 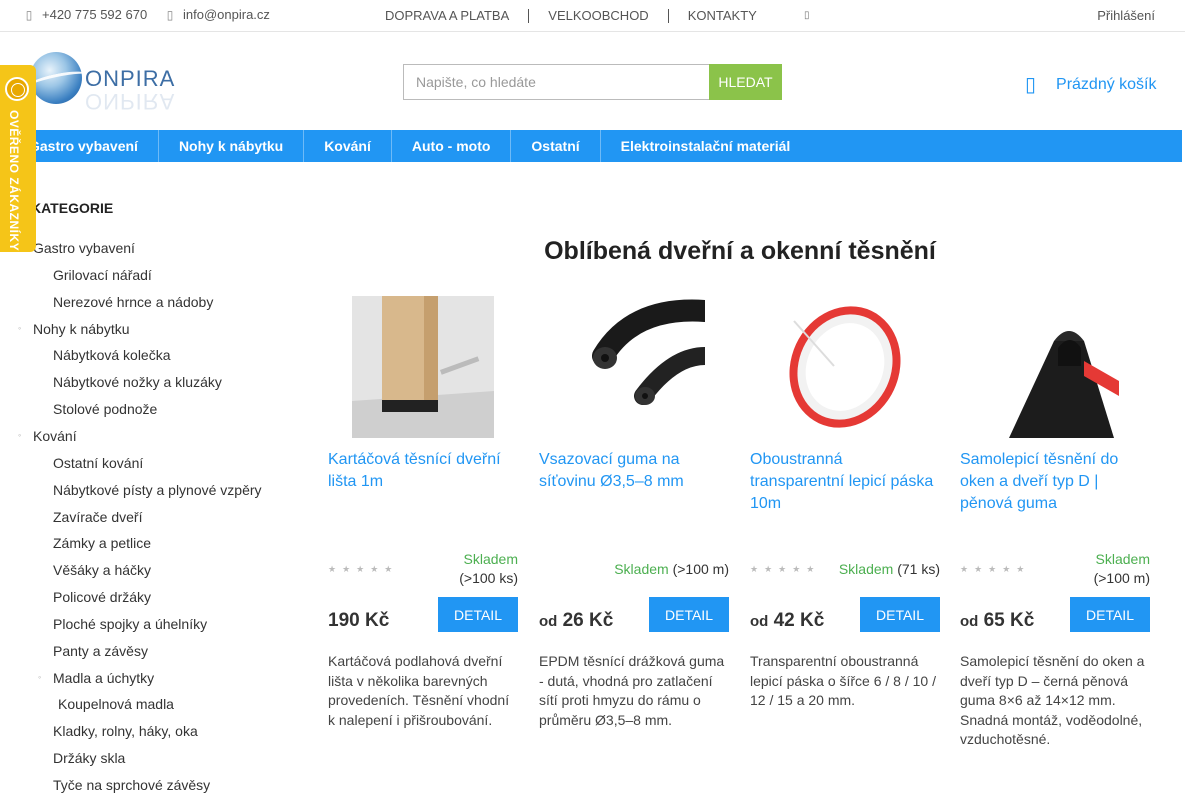 What do you see at coordinates (745, 82) in the screenshot?
I see `search-button: HLEDAT` at bounding box center [745, 82].